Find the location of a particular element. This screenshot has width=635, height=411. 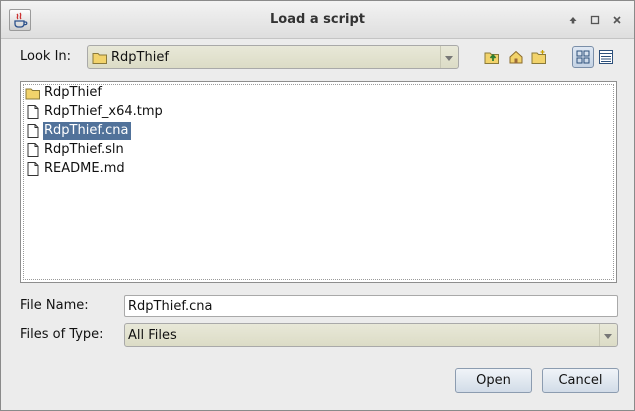

title-bar: Load a script is located at coordinates (317, 20).